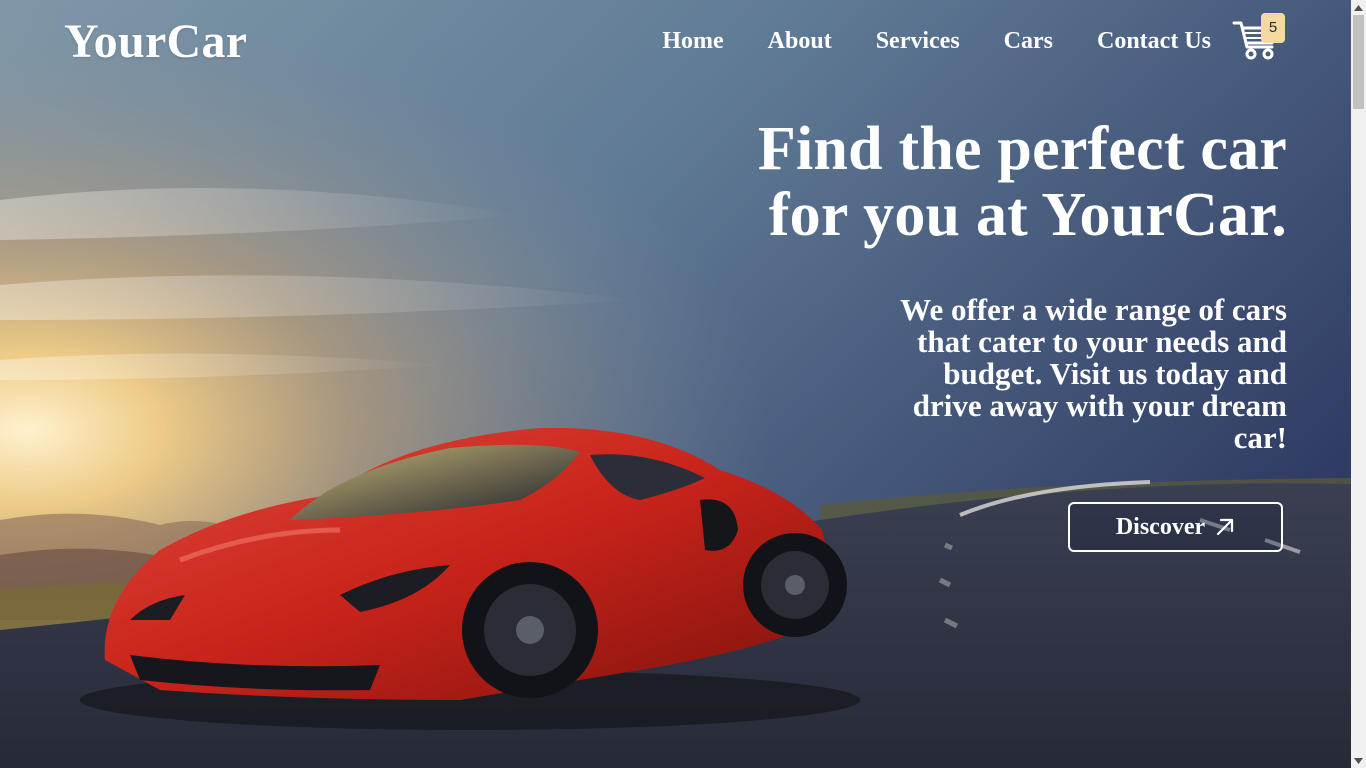 The width and height of the screenshot is (1366, 768). What do you see at coordinates (1028, 41) in the screenshot?
I see `nav-link-cars: Cars` at bounding box center [1028, 41].